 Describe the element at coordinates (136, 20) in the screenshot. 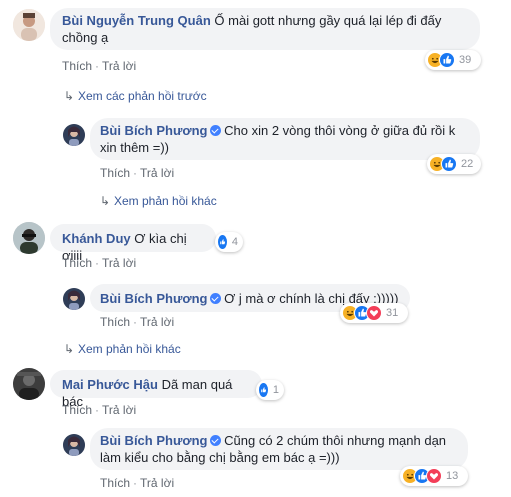

I see `author-name: Bùi Nguyễn Trung Quân` at that location.